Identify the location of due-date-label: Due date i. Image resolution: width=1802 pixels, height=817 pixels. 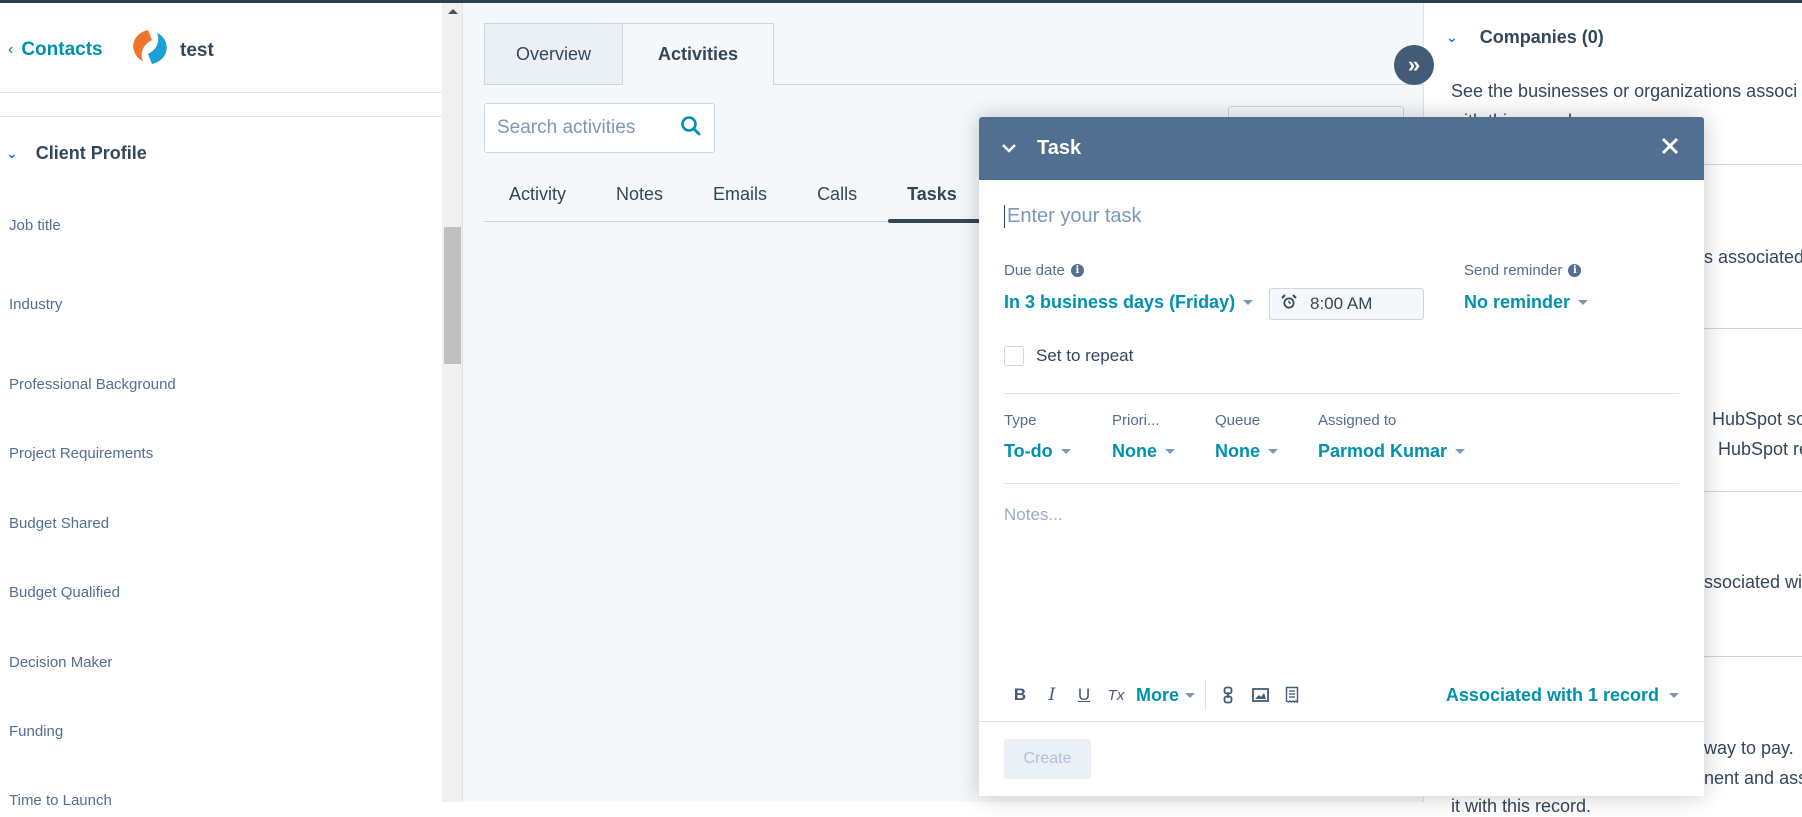
(1044, 270).